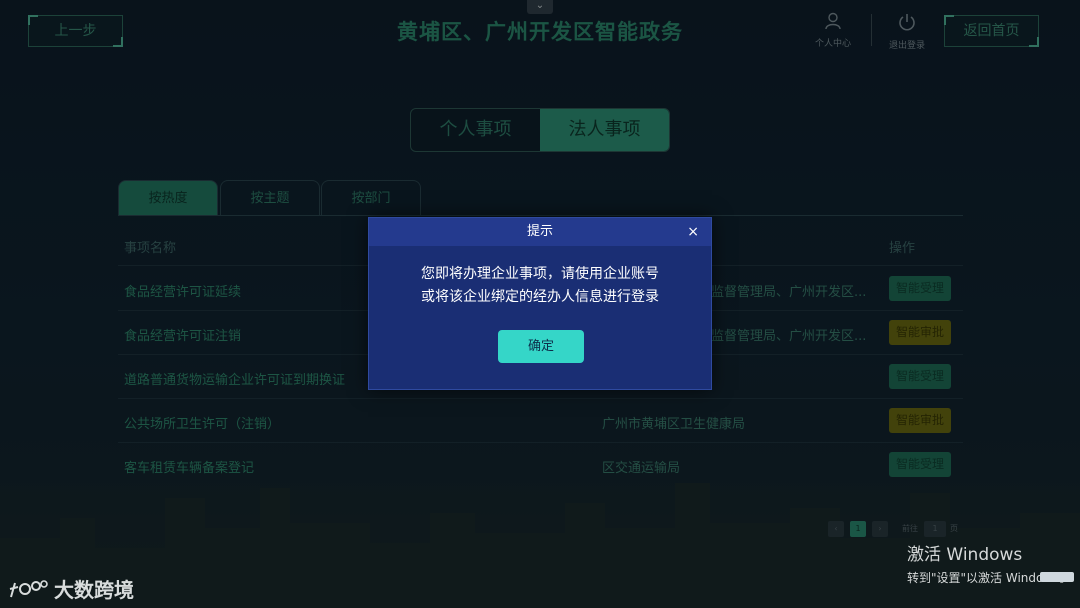 The image size is (1080, 608). I want to click on watermark: 大数跨境, so click(71, 588).